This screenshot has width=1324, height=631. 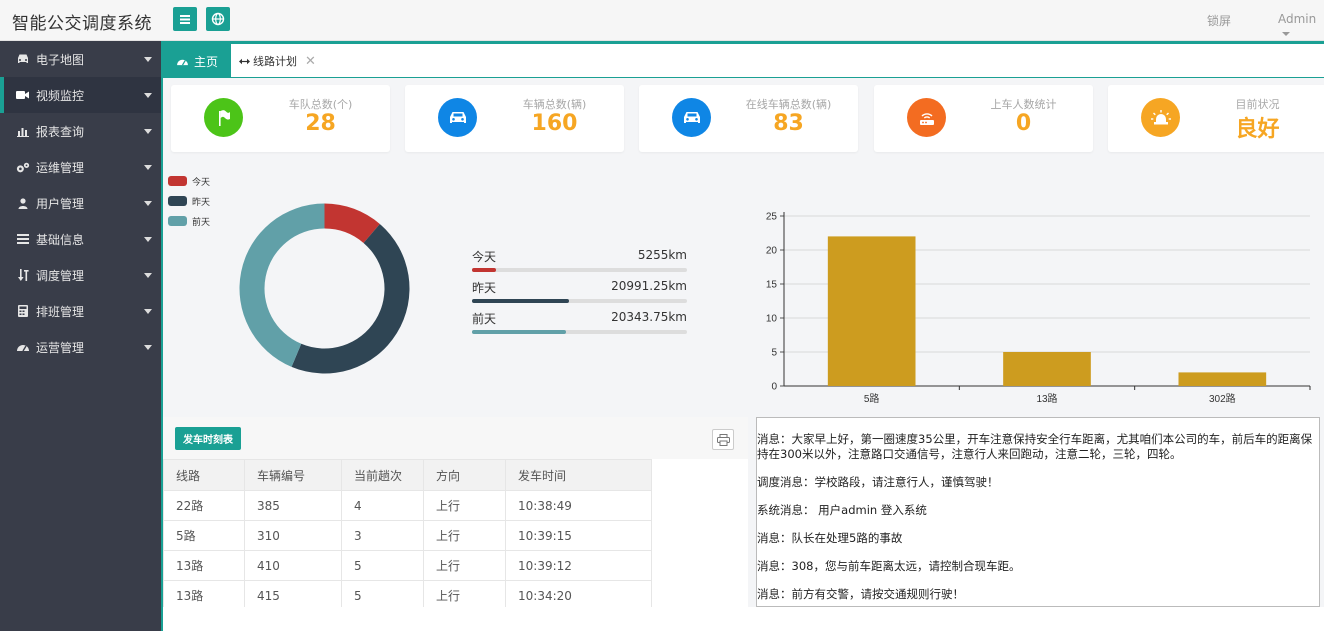 I want to click on table-cell: 310, so click(x=293, y=535).